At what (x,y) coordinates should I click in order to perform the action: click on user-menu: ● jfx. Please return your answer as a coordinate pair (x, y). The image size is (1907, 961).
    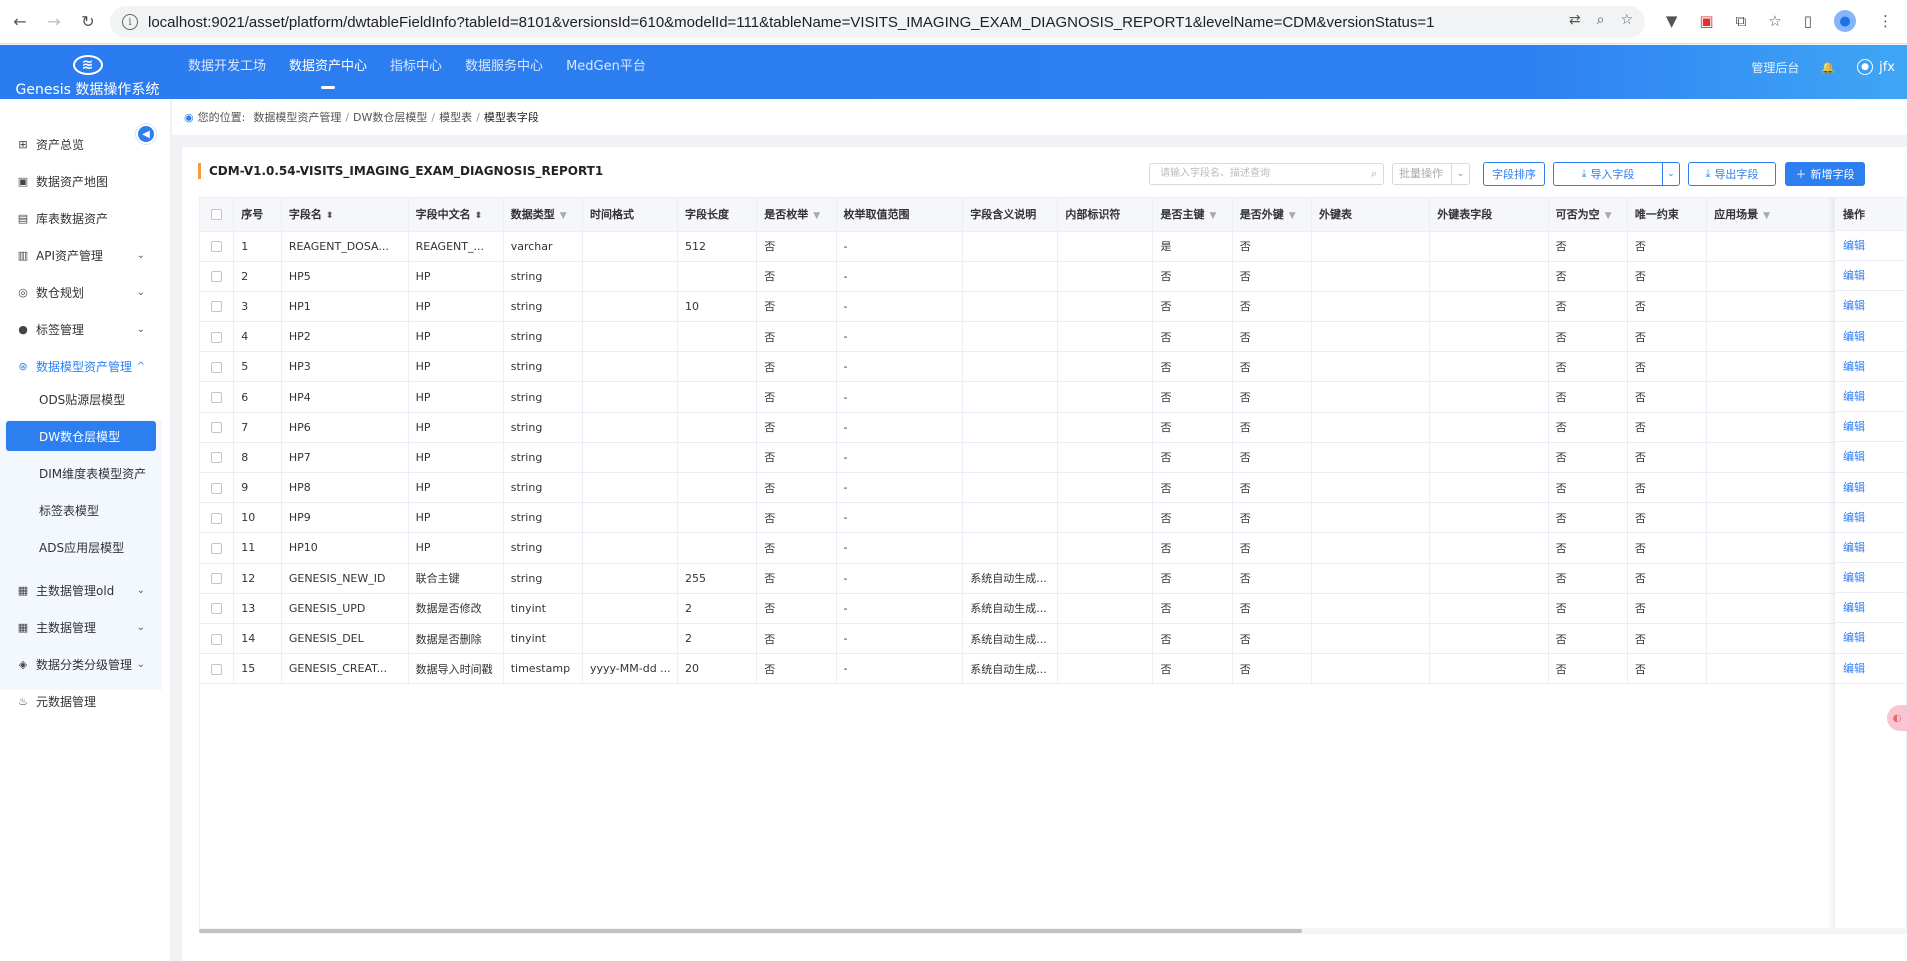
    Looking at the image, I should click on (1876, 67).